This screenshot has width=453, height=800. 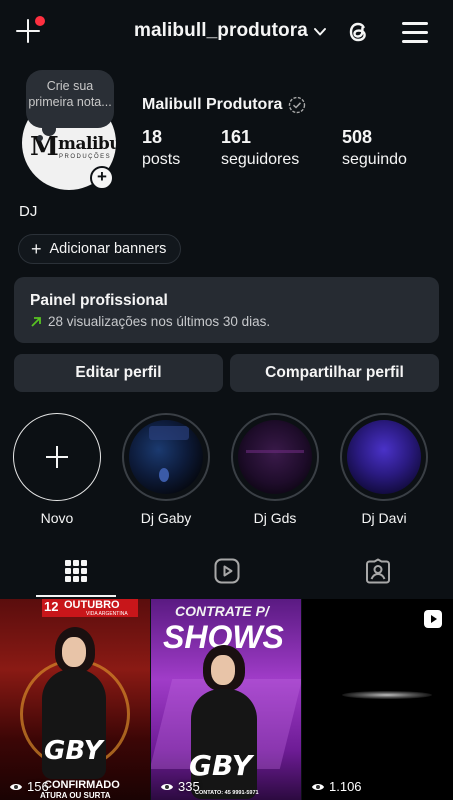 I want to click on trend-up-icon, so click(x=36, y=321).